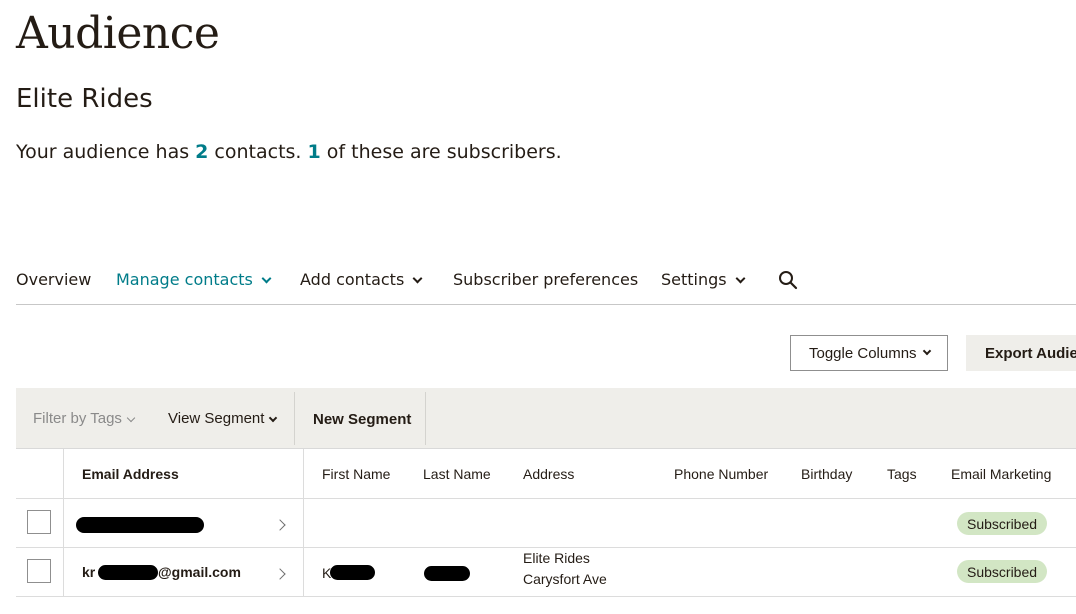 The height and width of the screenshot is (614, 1076). Describe the element at coordinates (202, 152) in the screenshot. I see `contacts-count: 2` at that location.